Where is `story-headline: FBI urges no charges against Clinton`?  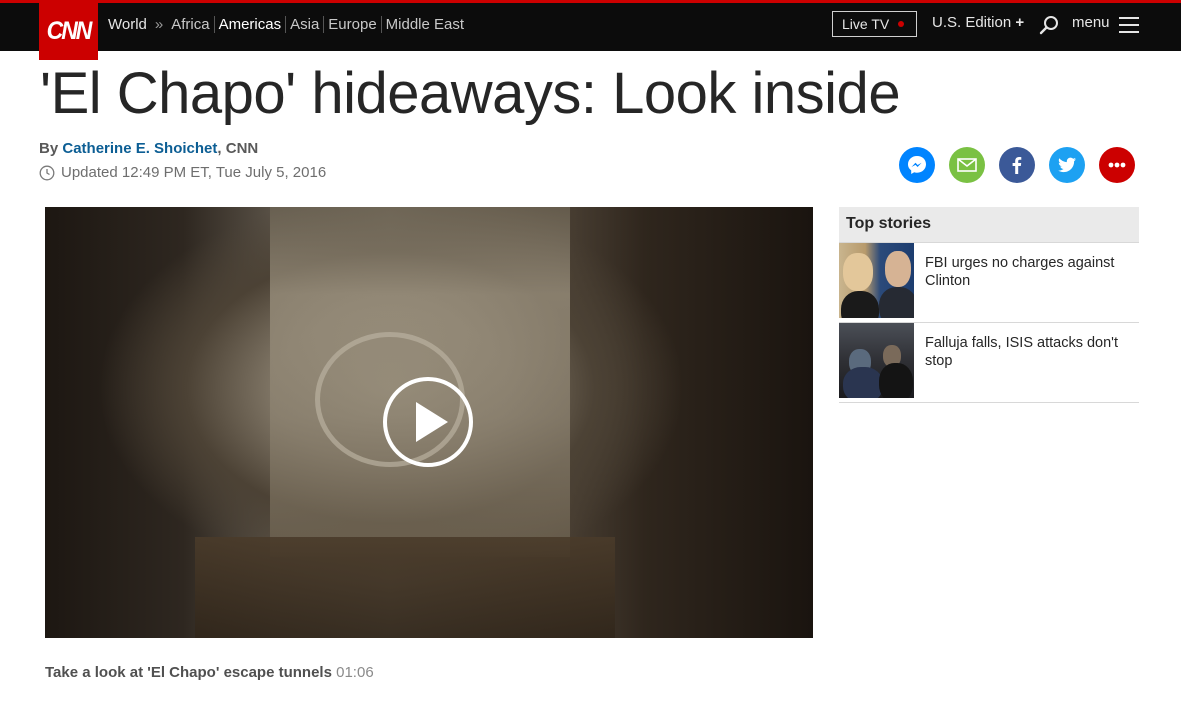 story-headline: FBI urges no charges against Clinton is located at coordinates (1026, 282).